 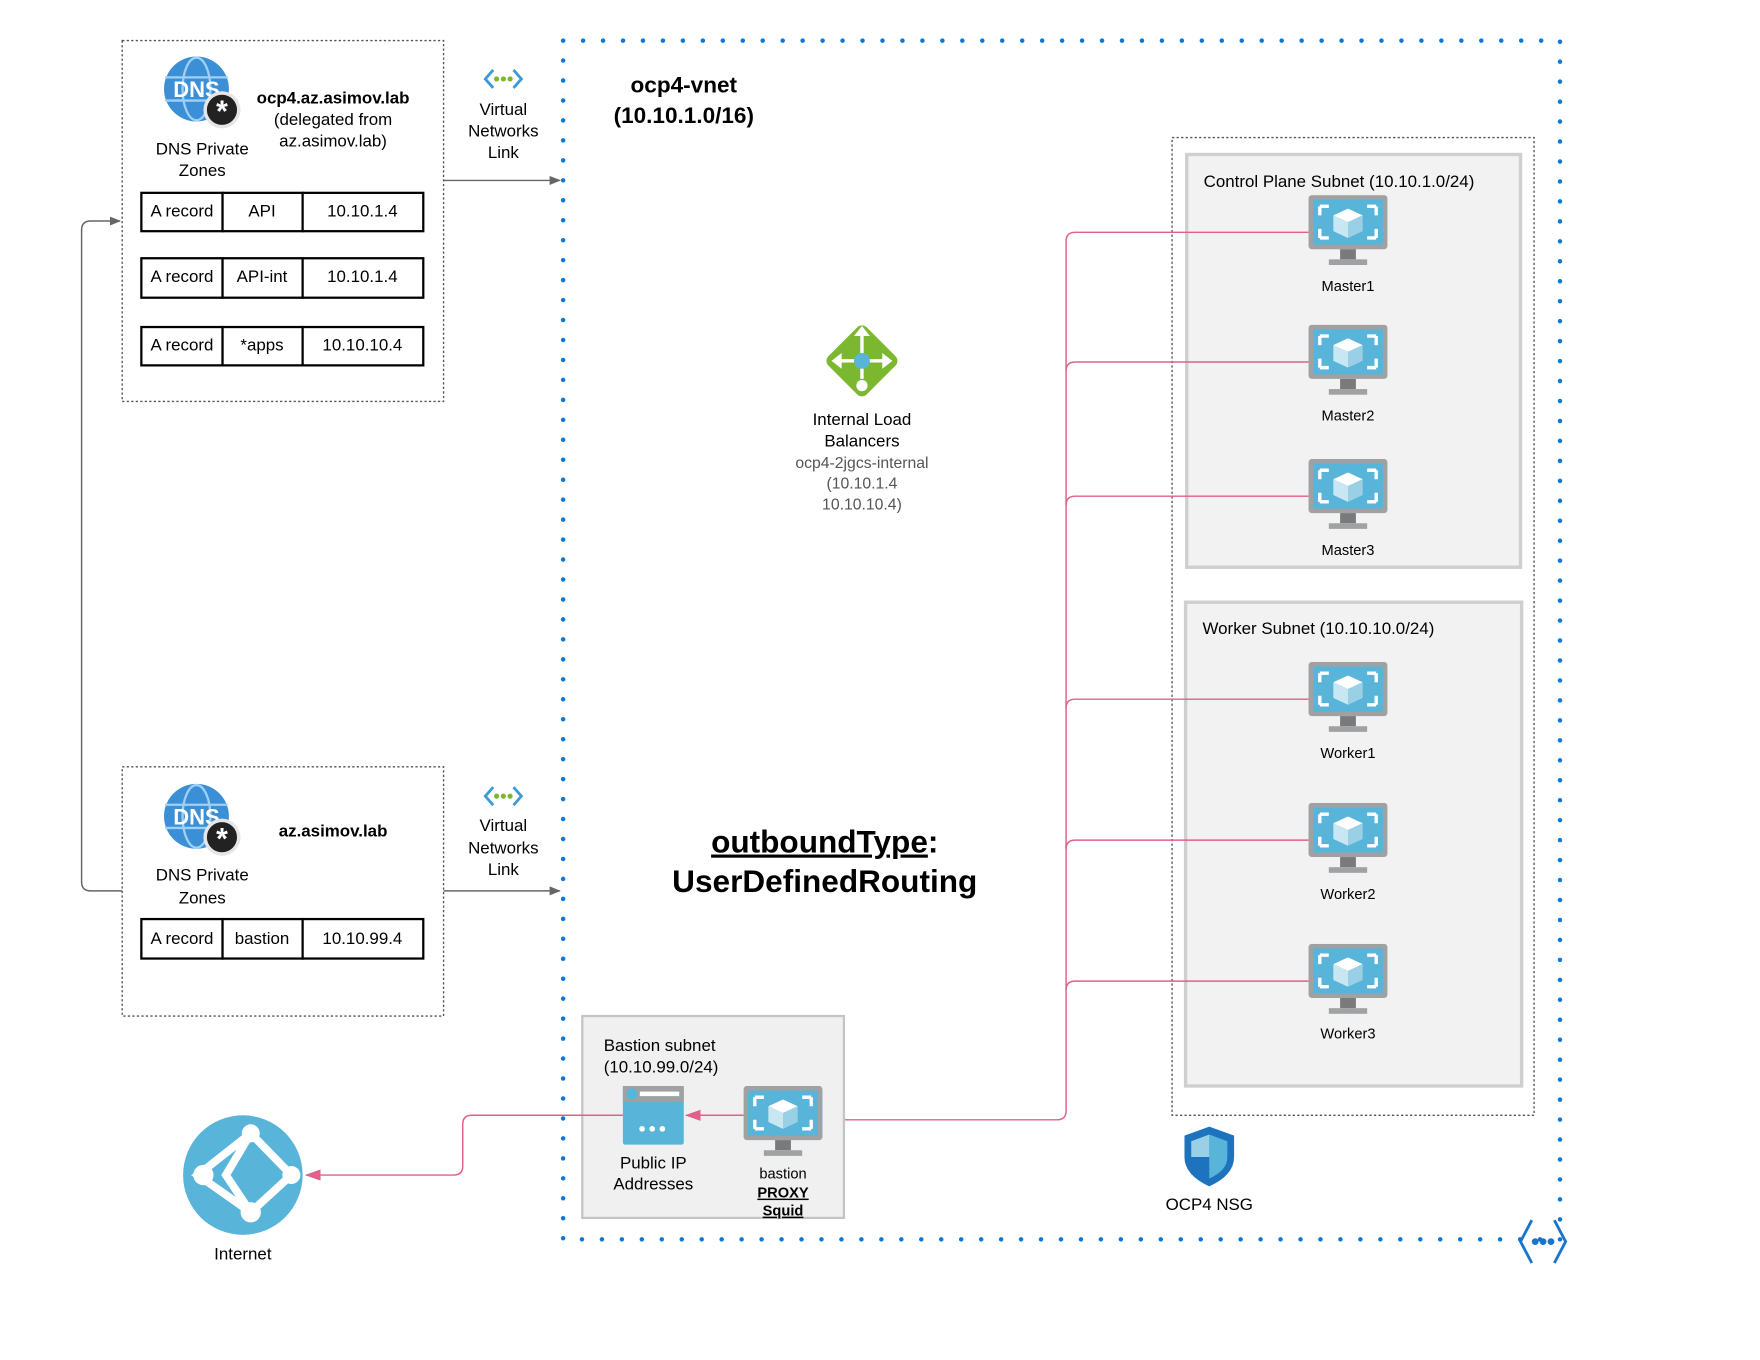 What do you see at coordinates (333, 98) in the screenshot?
I see `zone-name: ocp4.az.asimov.lab` at bounding box center [333, 98].